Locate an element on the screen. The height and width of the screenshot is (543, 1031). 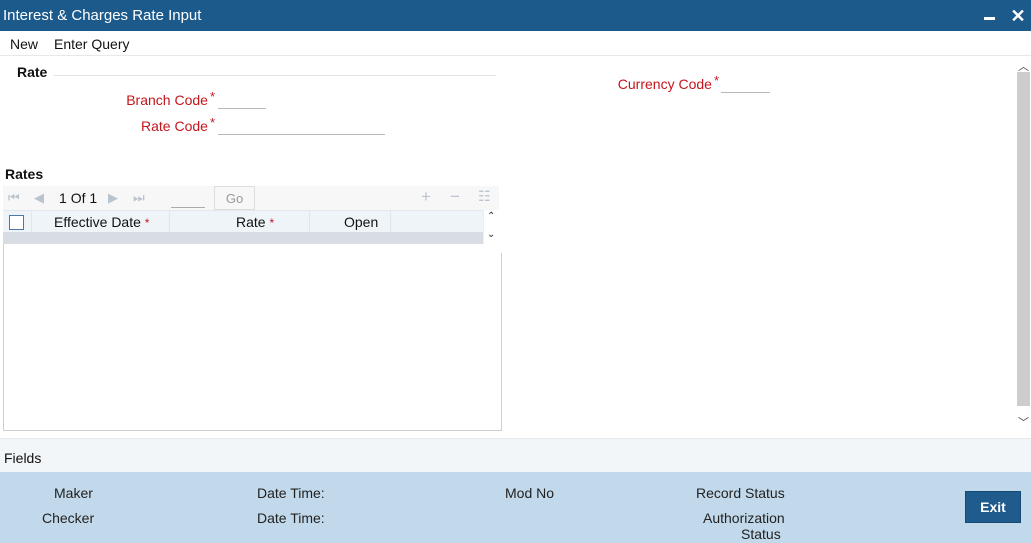
rate-code-label: Rate Code * is located at coordinates (157, 124).